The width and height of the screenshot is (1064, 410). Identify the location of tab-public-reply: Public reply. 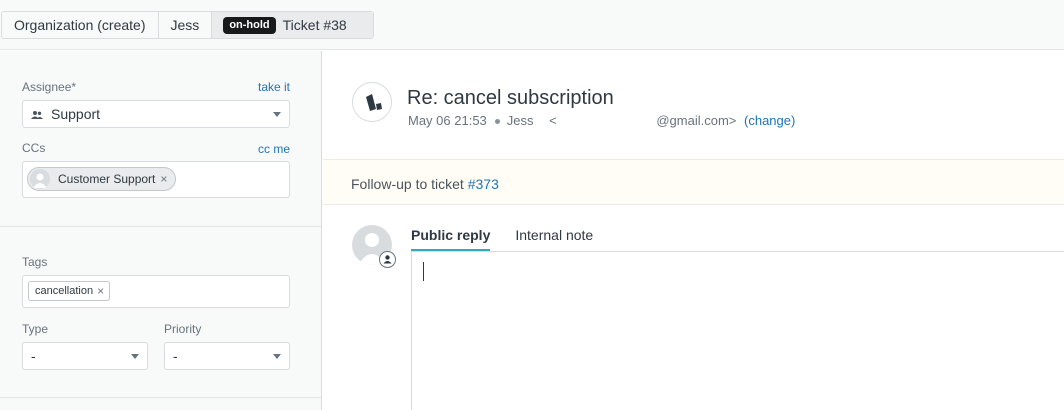
(451, 238).